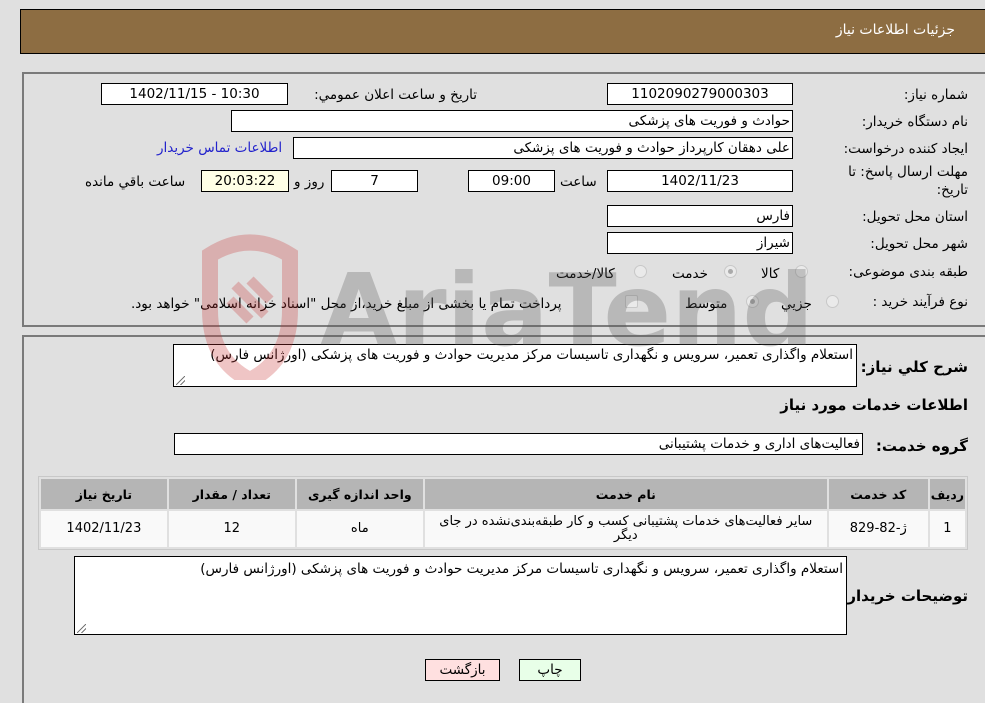 This screenshot has height=703, width=985. Describe the element at coordinates (231, 529) in the screenshot. I see `cell-quantity: 12` at that location.